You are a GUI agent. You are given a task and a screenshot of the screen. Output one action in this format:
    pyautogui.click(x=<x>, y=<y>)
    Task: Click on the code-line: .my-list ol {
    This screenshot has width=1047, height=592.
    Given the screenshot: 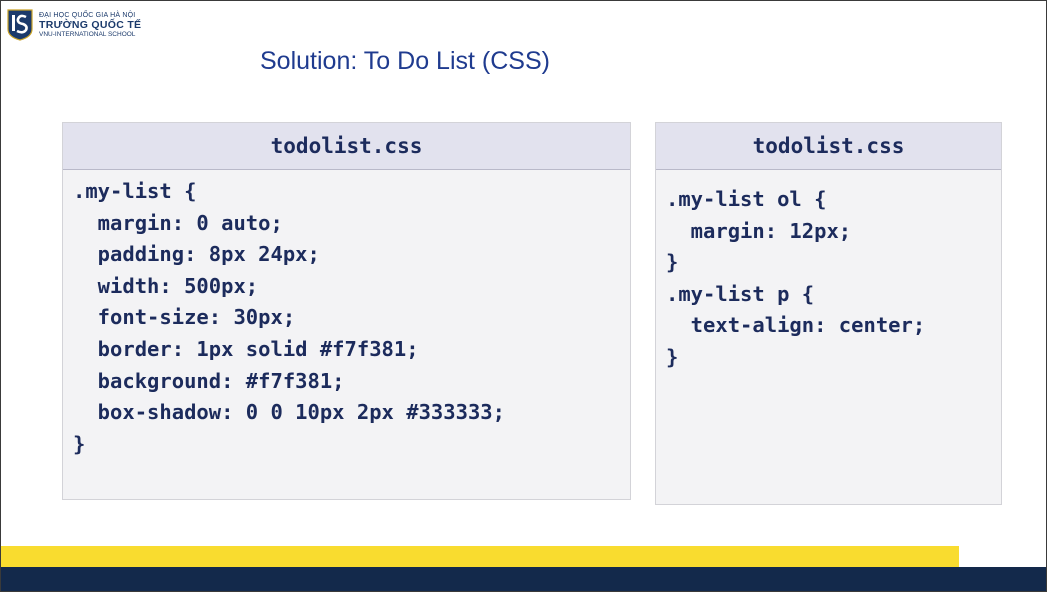 What is the action you would take?
    pyautogui.click(x=746, y=199)
    